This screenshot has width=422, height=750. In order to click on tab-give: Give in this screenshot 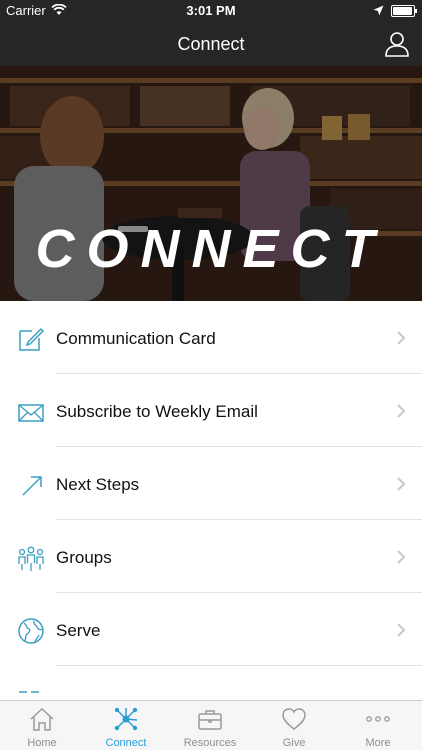, I will do `click(294, 725)`.